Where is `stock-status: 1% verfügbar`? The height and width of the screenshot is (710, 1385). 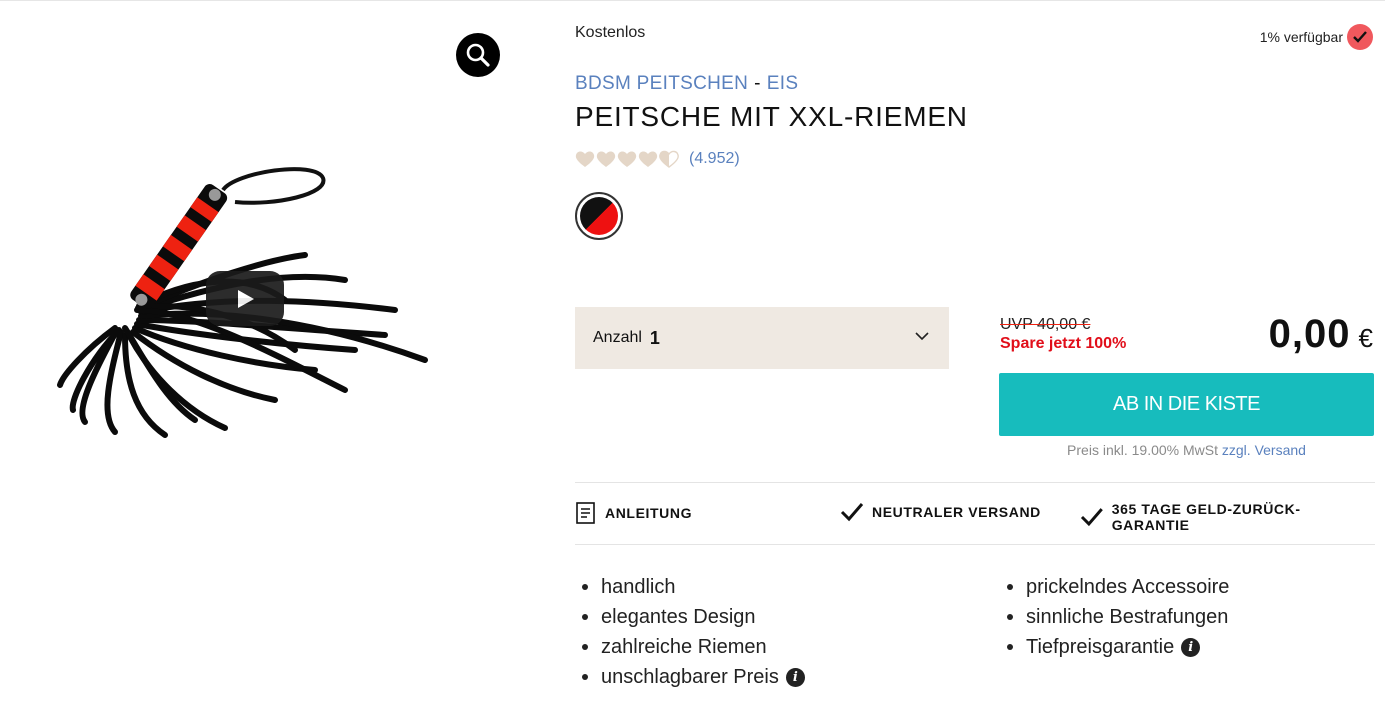
stock-status: 1% verfügbar is located at coordinates (1316, 37).